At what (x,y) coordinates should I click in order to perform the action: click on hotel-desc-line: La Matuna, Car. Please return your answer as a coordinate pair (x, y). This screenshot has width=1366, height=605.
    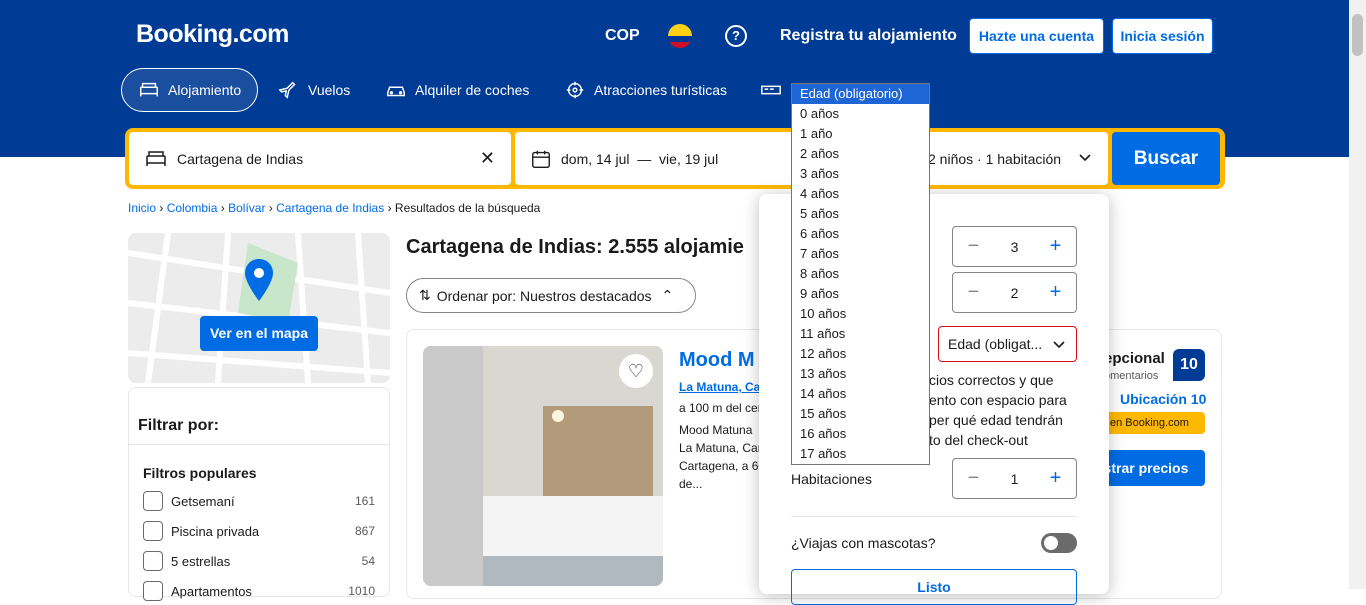
    Looking at the image, I should click on (720, 448).